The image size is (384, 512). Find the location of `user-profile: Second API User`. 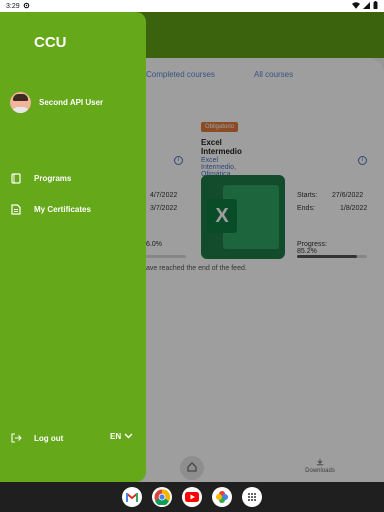

user-profile: Second API User is located at coordinates (56, 102).